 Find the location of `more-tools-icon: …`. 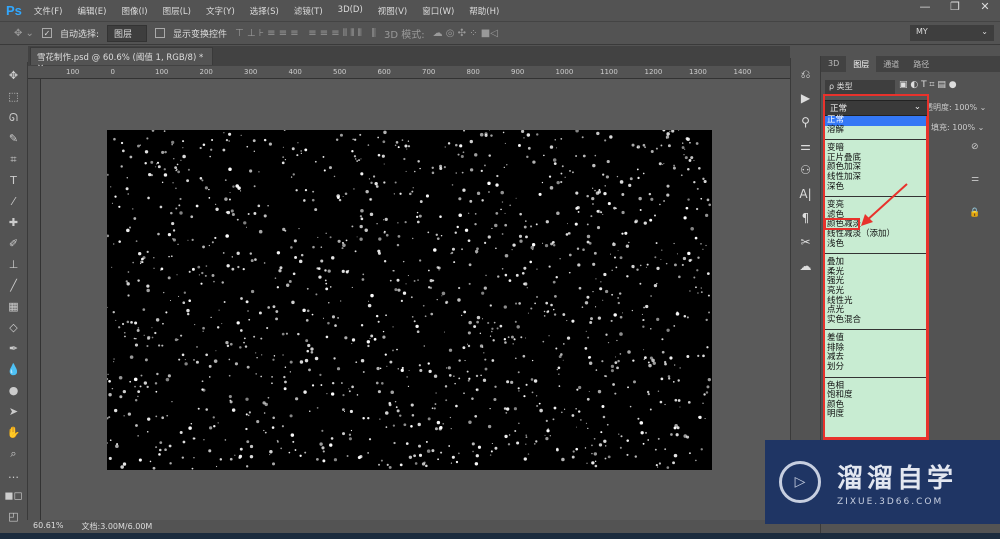

more-tools-icon: … is located at coordinates (13, 474).